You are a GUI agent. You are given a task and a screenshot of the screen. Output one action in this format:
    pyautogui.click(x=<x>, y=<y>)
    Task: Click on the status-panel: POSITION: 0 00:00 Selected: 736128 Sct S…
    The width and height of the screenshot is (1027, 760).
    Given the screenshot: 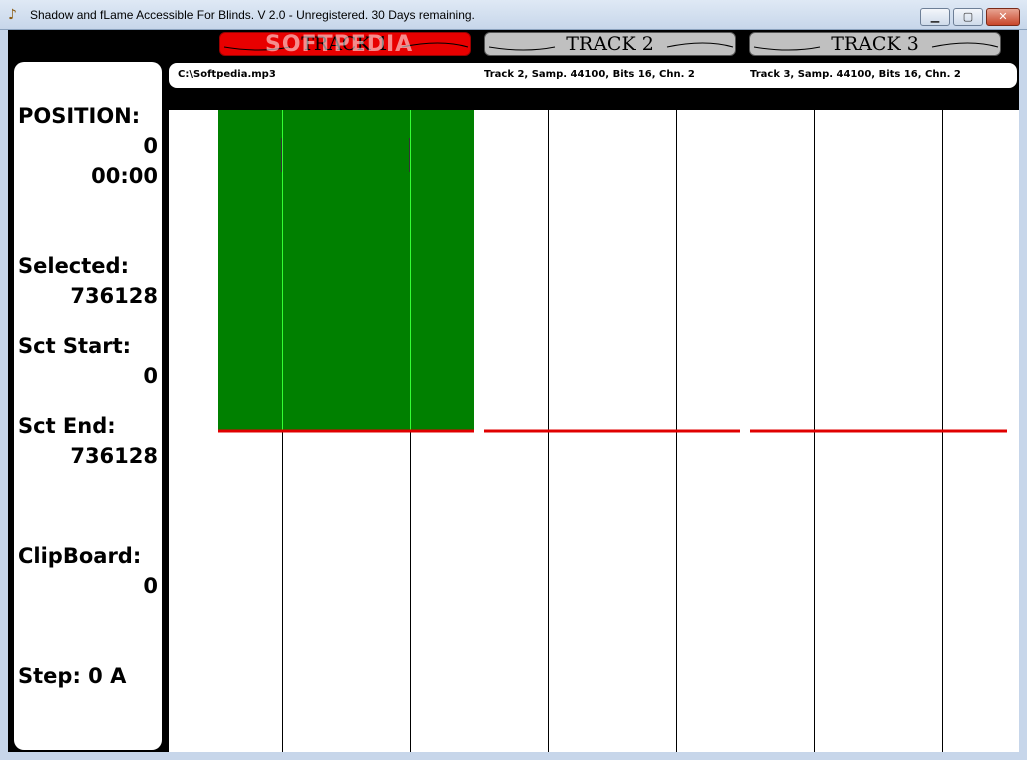 What is the action you would take?
    pyautogui.click(x=88, y=406)
    